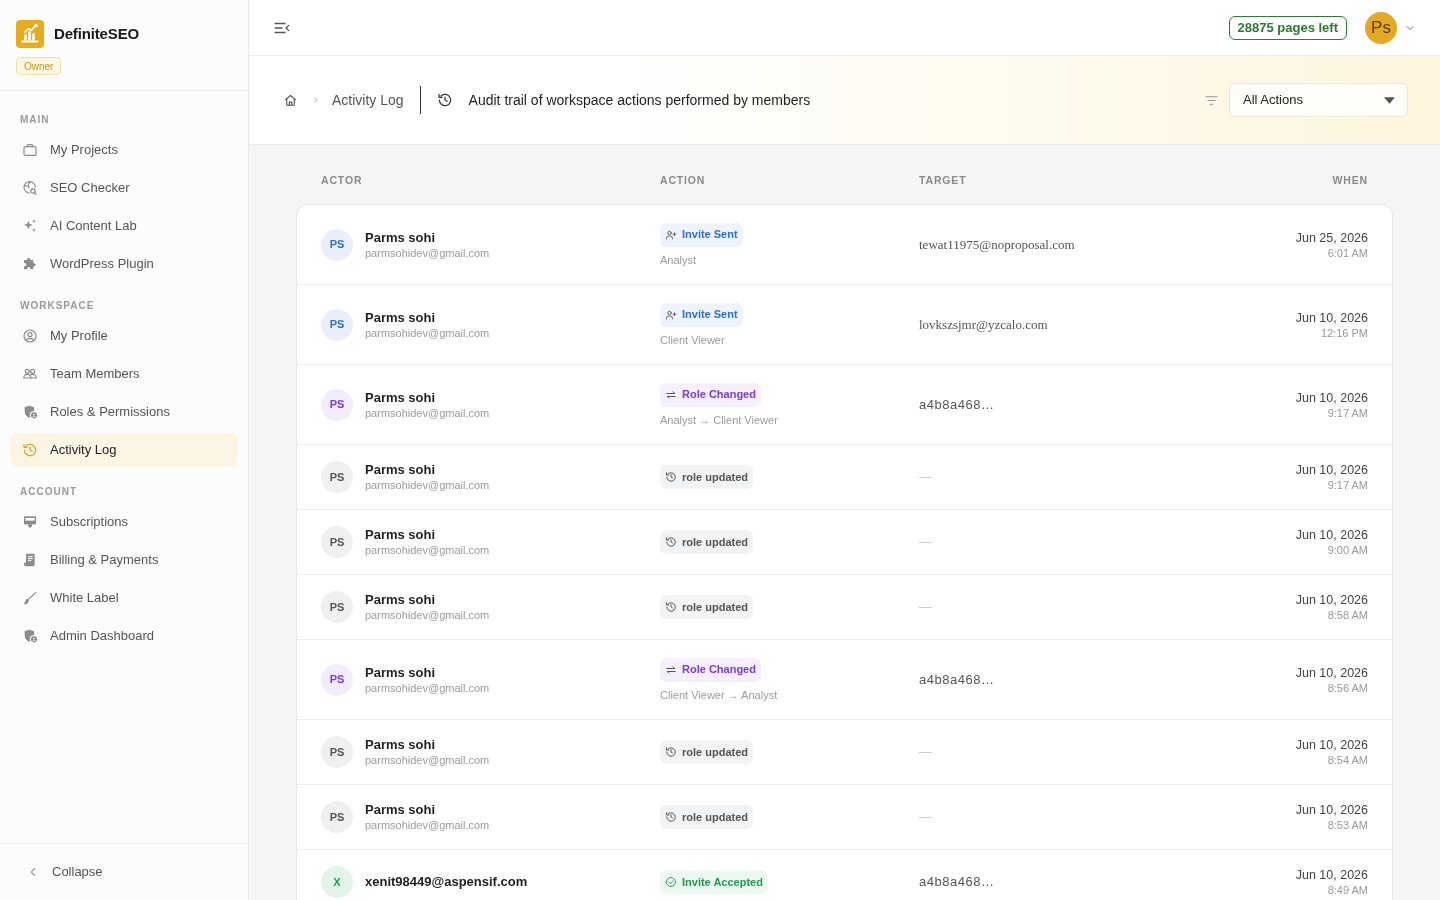 The image size is (1440, 900). What do you see at coordinates (1381, 27) in the screenshot?
I see `user-avatar: Ps` at bounding box center [1381, 27].